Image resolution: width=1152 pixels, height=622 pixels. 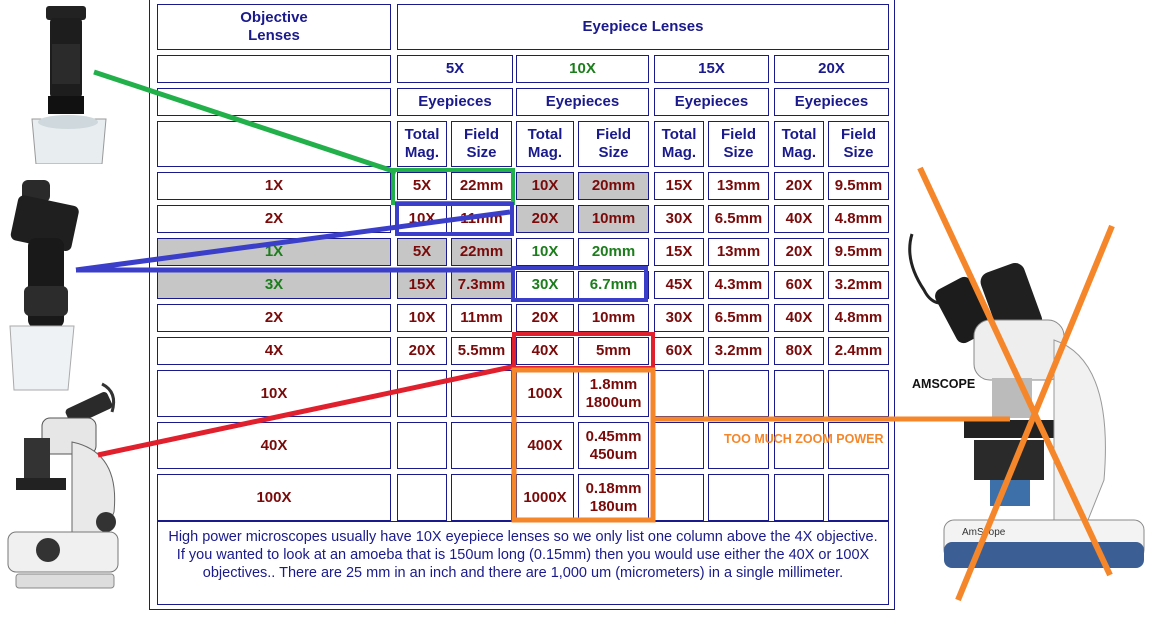 What do you see at coordinates (583, 351) in the screenshot?
I see `red-highlight-box` at bounding box center [583, 351].